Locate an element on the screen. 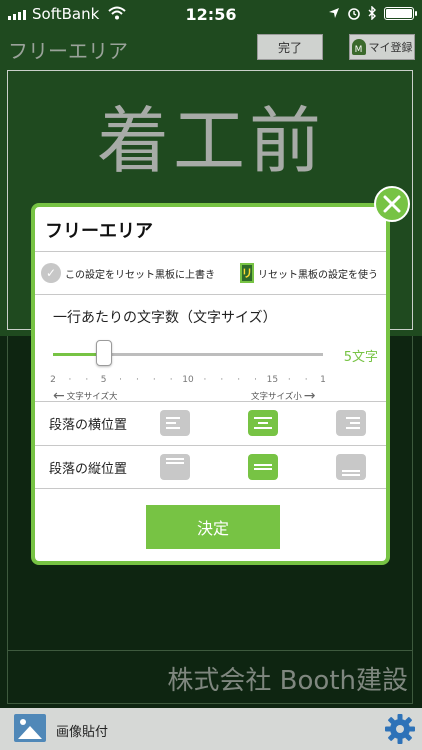  done-button: 完了 is located at coordinates (290, 47).